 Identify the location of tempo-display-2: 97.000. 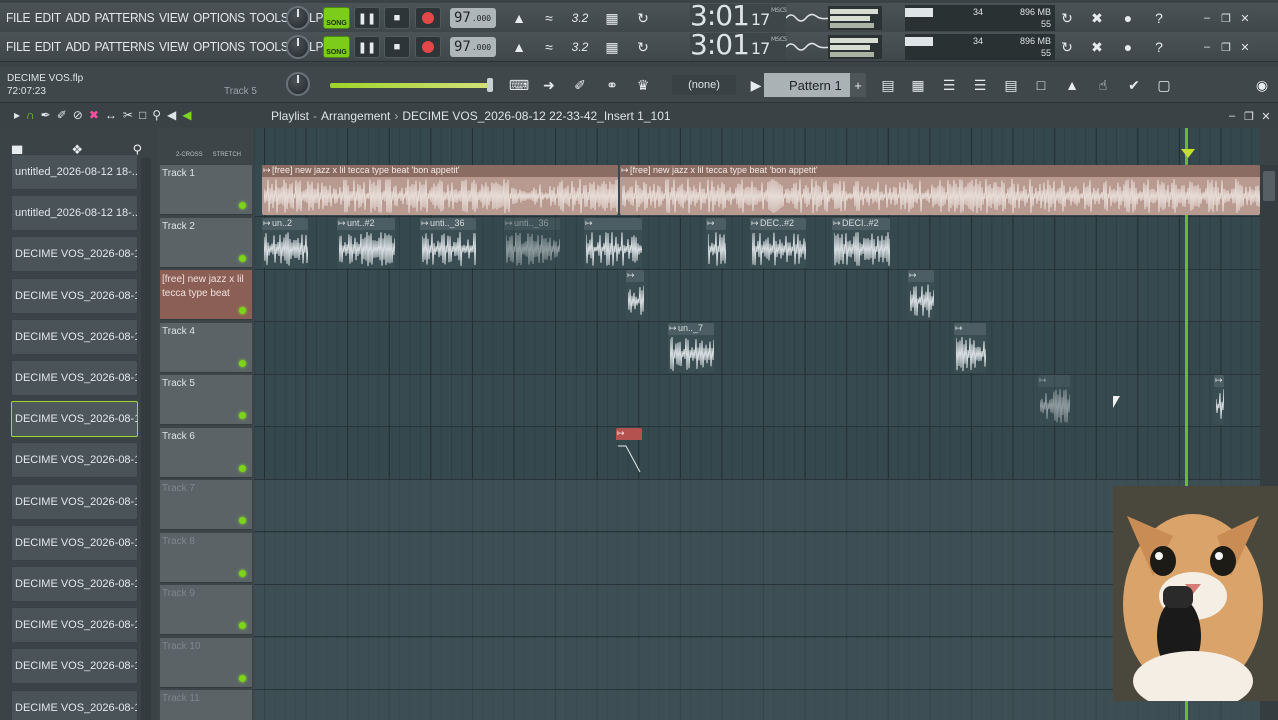
(473, 47).